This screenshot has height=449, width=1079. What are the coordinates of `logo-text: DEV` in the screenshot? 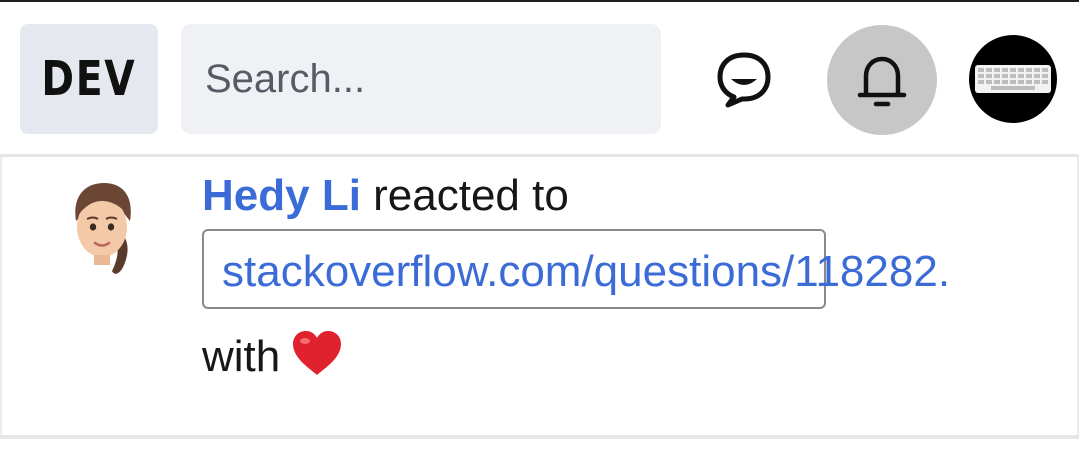 It's located at (89, 79).